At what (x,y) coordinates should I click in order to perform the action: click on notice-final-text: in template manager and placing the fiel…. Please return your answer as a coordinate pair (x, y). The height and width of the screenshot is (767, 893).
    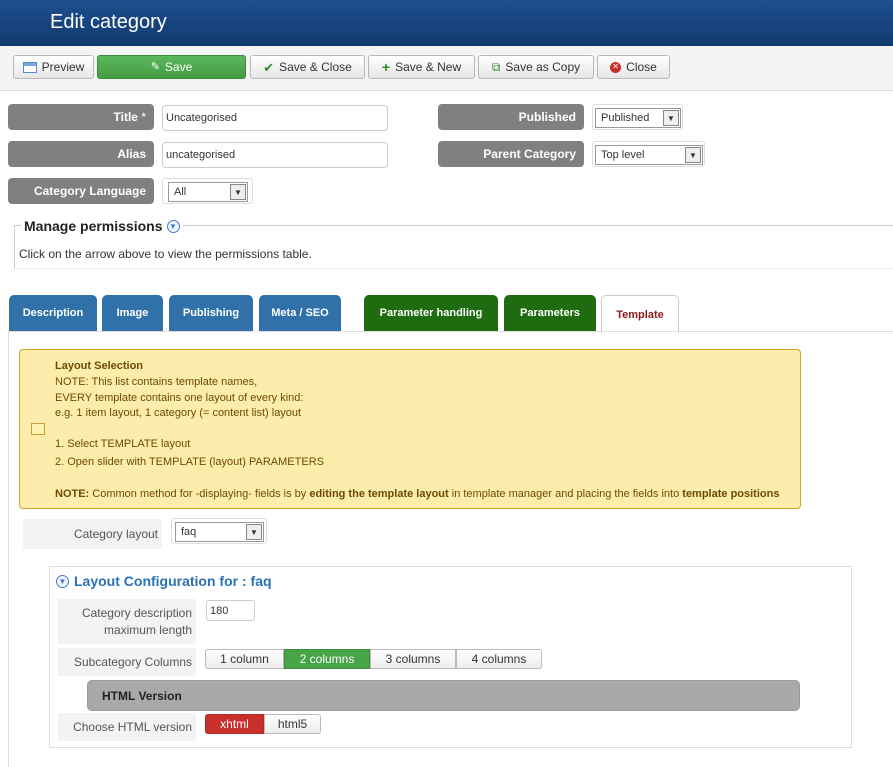
    Looking at the image, I should click on (565, 494).